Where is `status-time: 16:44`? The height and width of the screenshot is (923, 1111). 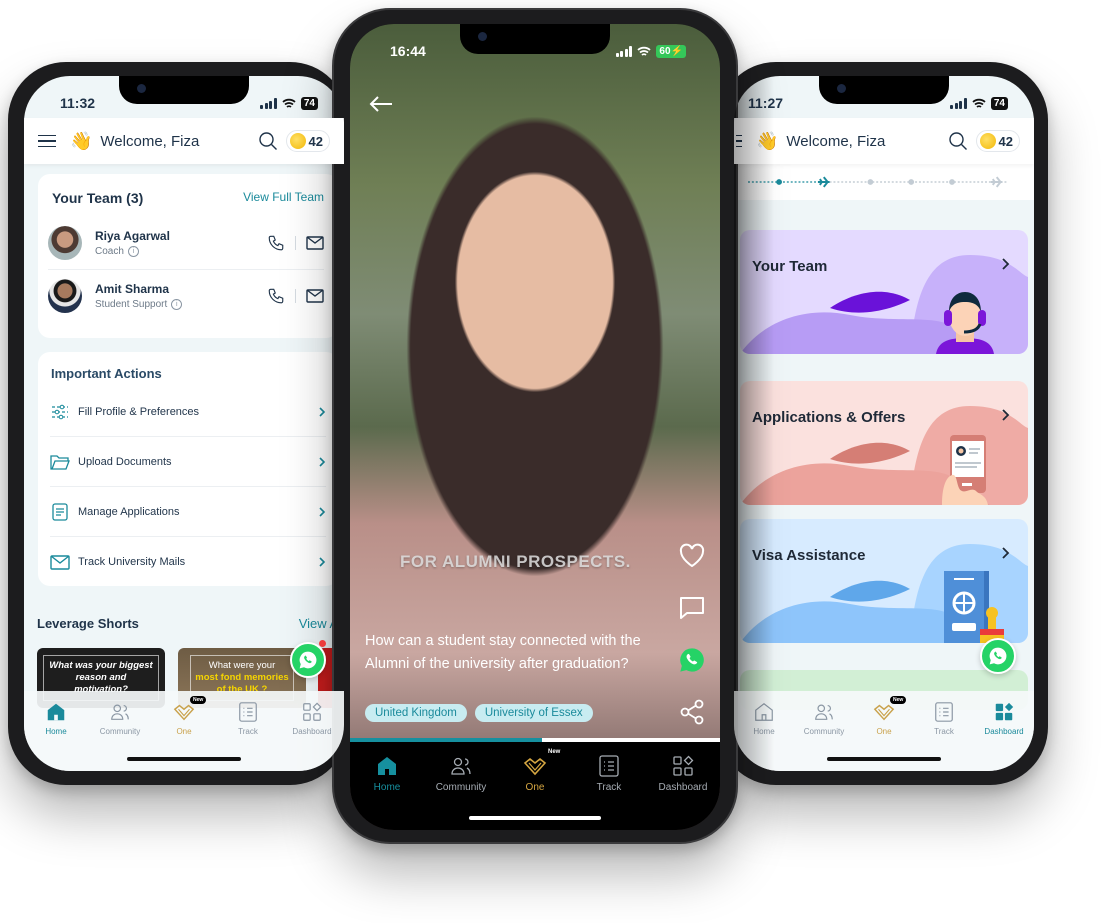 status-time: 16:44 is located at coordinates (408, 51).